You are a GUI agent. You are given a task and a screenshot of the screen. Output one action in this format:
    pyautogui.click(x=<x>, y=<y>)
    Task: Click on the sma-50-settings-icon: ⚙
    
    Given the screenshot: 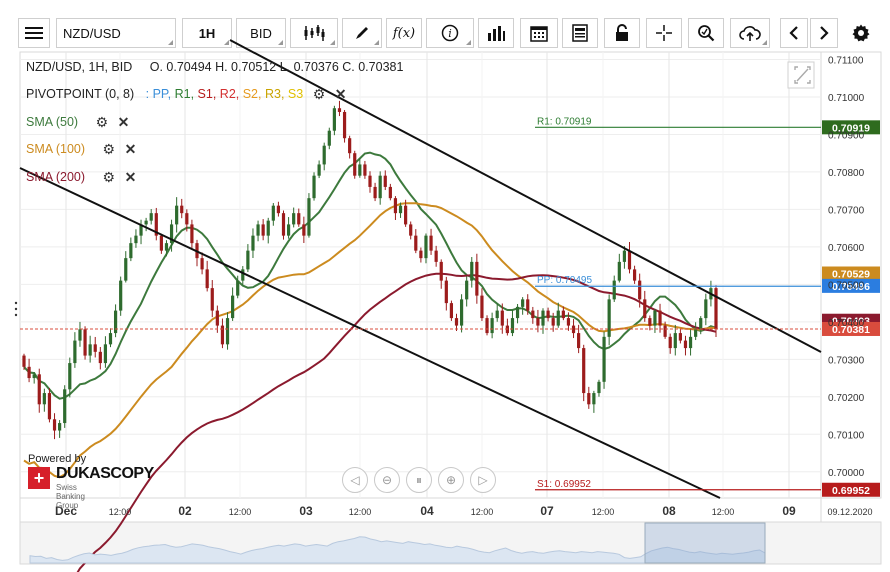 What is the action you would take?
    pyautogui.click(x=102, y=122)
    